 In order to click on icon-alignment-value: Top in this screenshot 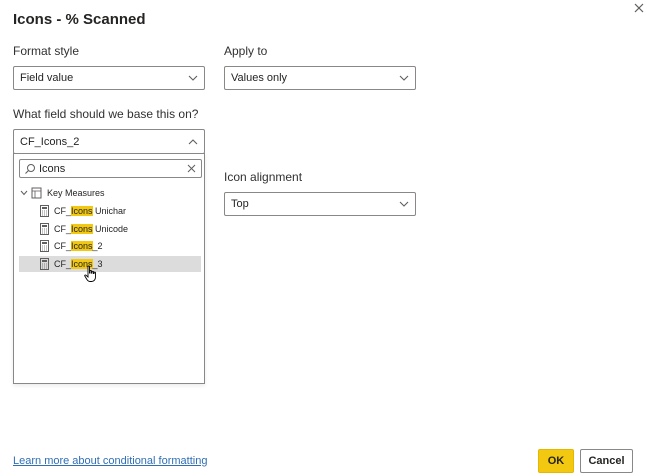, I will do `click(240, 204)`.